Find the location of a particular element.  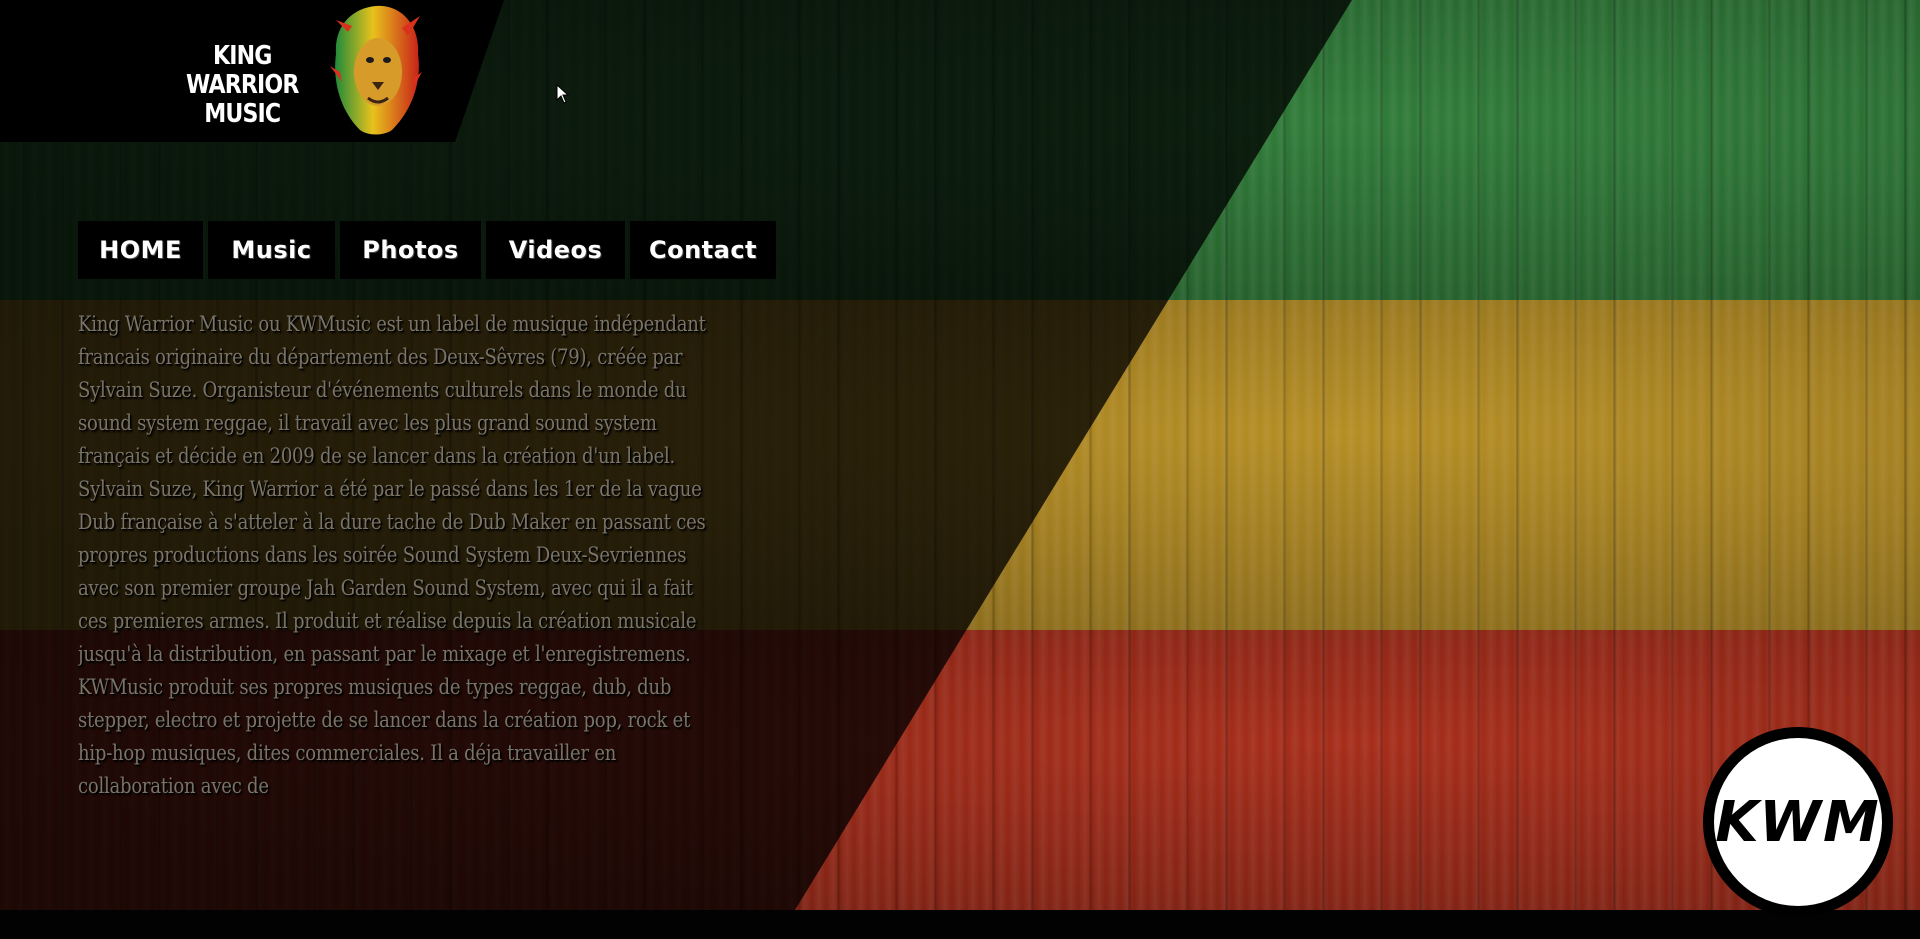

site-logo: KING WARRIOR MUSIC is located at coordinates (300, 71).